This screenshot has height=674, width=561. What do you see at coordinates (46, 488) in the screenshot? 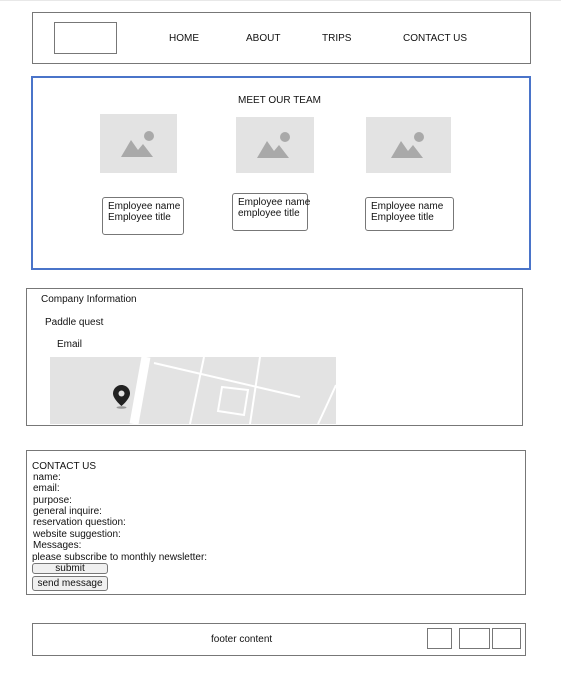
I see `email-field-label: email:` at bounding box center [46, 488].